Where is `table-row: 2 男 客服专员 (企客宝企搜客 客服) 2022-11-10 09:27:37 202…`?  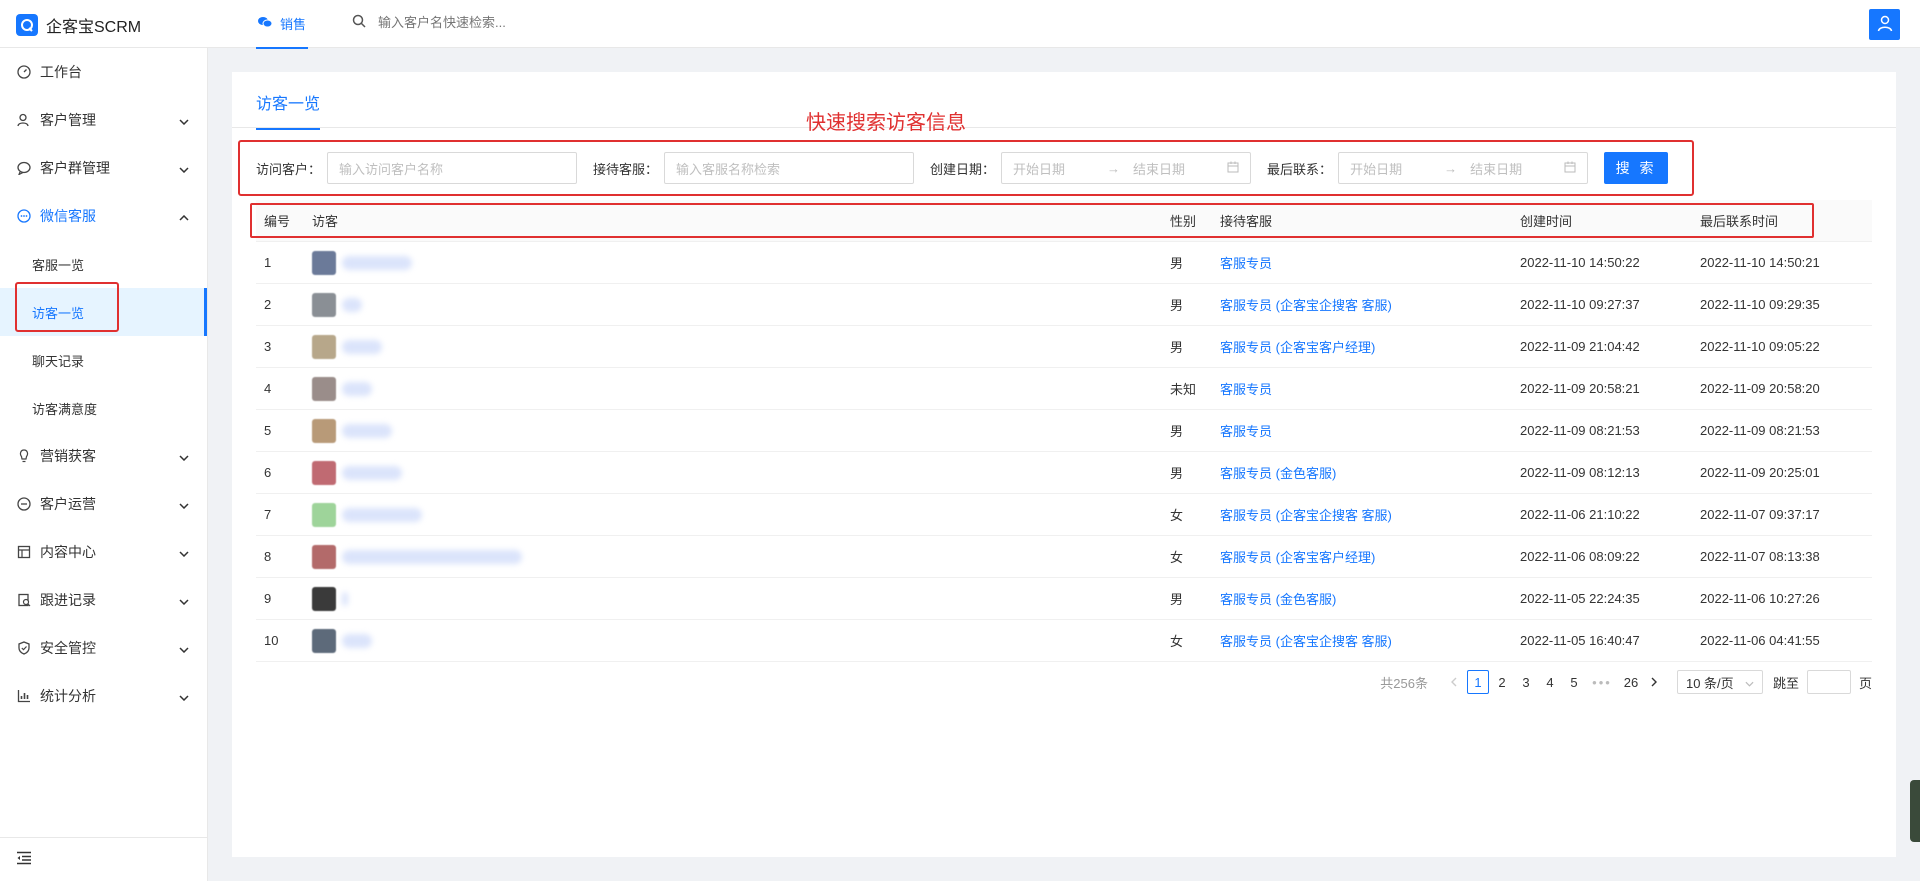 table-row: 2 男 客服专员 (企客宝企搜客 客服) 2022-11-10 09:27:37 202… is located at coordinates (1064, 305).